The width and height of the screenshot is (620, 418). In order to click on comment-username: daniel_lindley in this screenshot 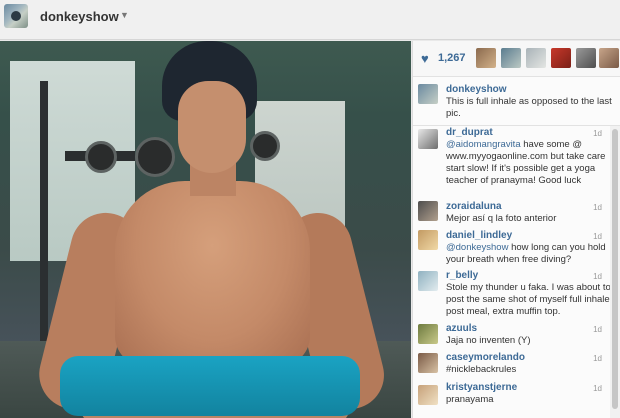, I will do `click(479, 235)`.